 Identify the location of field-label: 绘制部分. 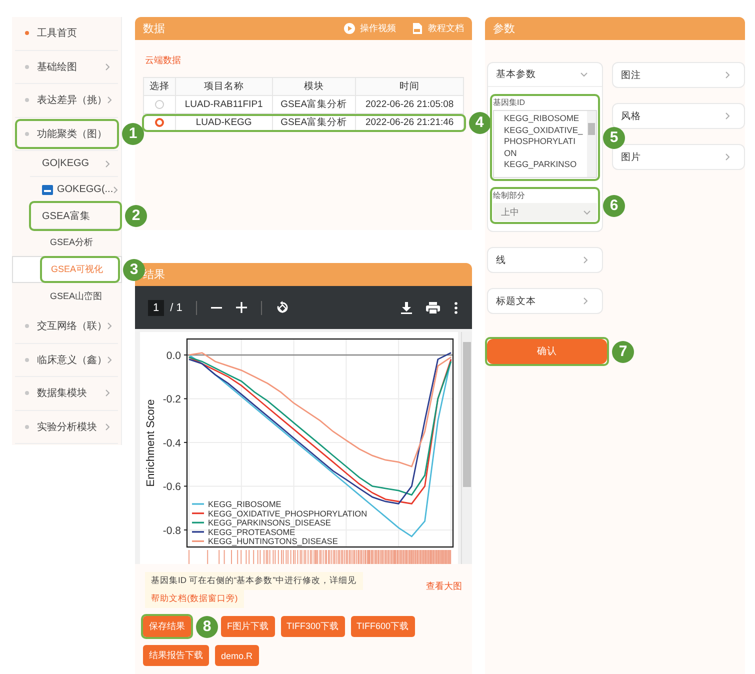
(509, 195).